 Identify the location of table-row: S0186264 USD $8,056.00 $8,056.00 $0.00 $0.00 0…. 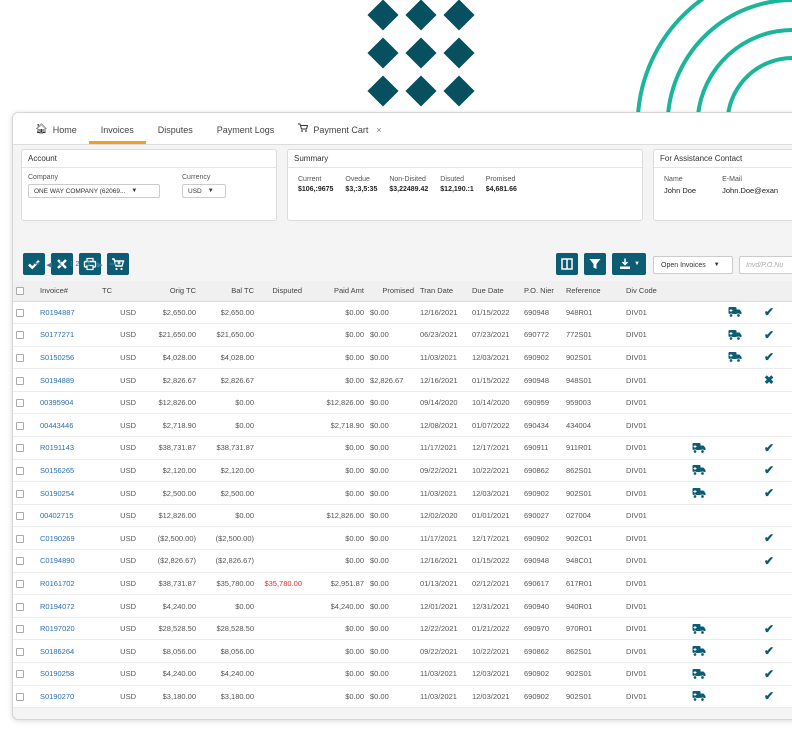
(402, 651).